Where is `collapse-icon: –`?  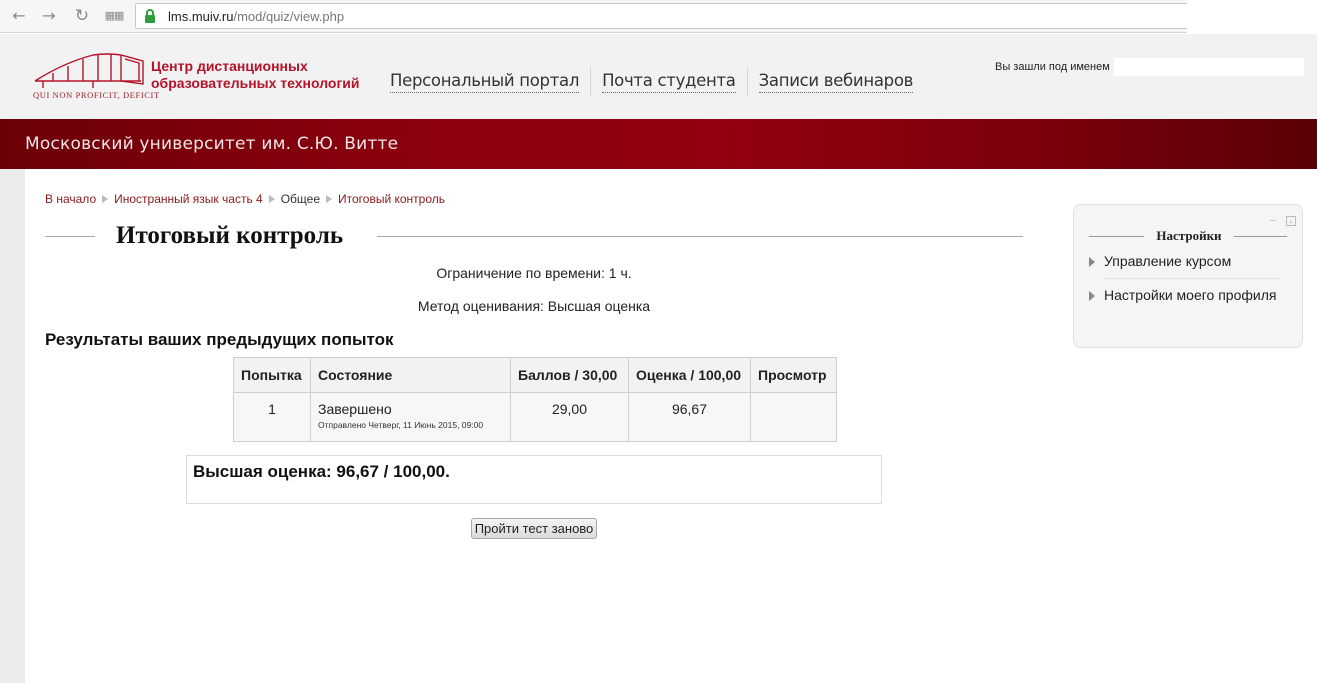
collapse-icon: – is located at coordinates (1274, 221).